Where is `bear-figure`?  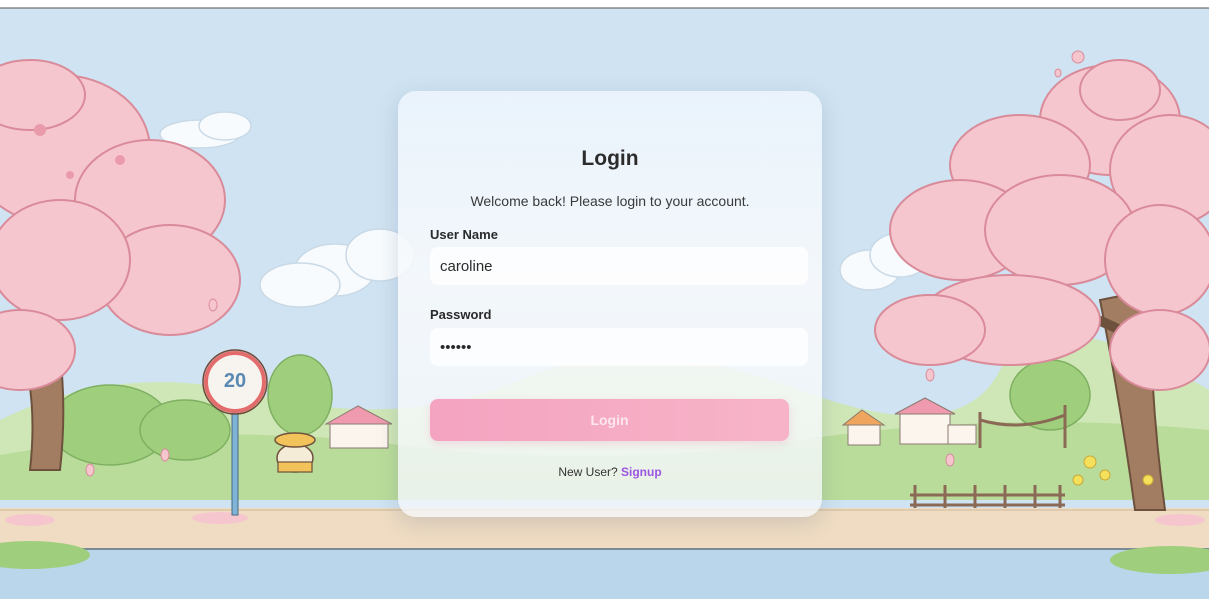 bear-figure is located at coordinates (295, 452).